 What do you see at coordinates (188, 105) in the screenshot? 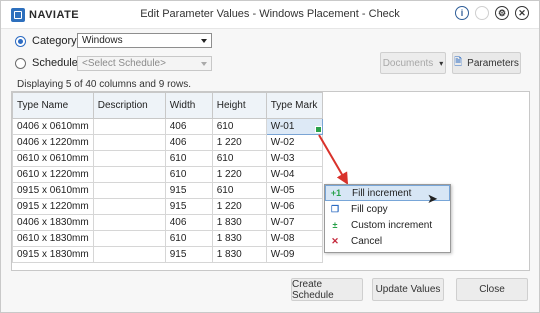
I see `column-header-width: Width` at bounding box center [188, 105].